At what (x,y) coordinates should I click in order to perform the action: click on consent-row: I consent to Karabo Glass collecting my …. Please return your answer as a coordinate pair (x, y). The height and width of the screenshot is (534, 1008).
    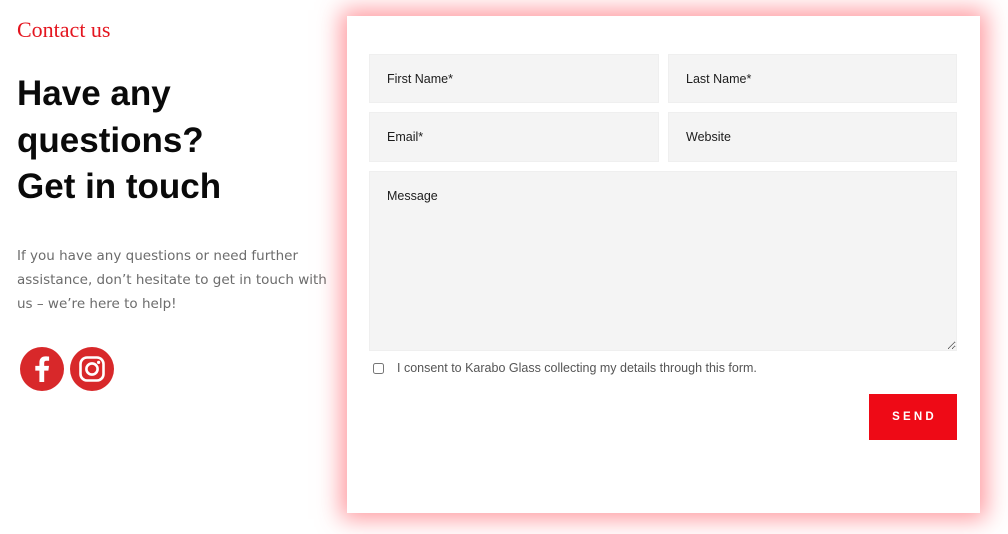
    Looking at the image, I should click on (565, 368).